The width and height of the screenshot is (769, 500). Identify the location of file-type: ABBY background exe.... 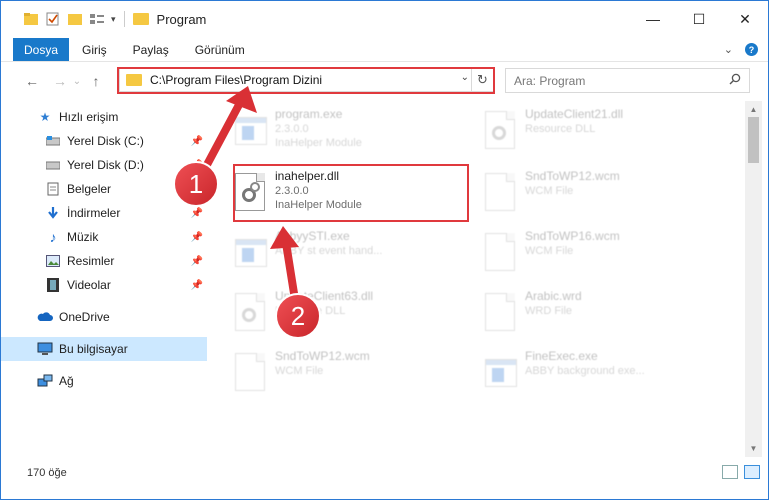
(585, 371).